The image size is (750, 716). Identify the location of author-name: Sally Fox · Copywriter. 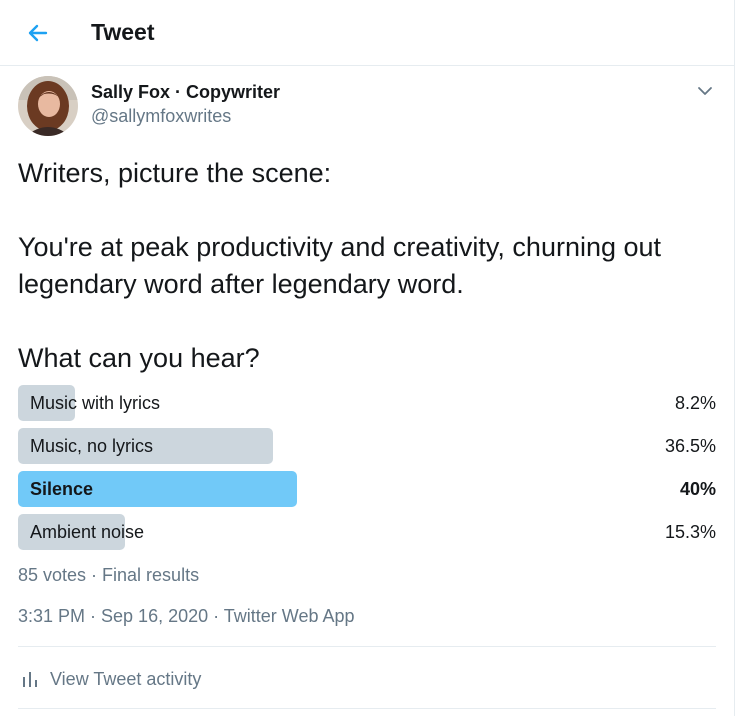
(185, 92).